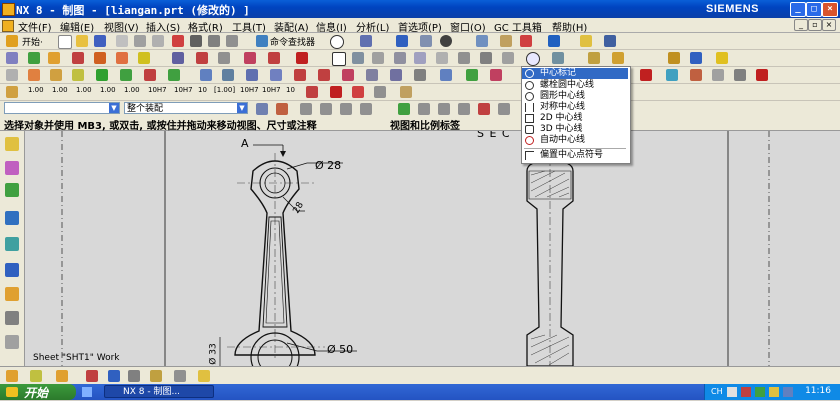 This screenshot has height=401, width=840. I want to click on snap-quadrant-icon, so click(424, 109).